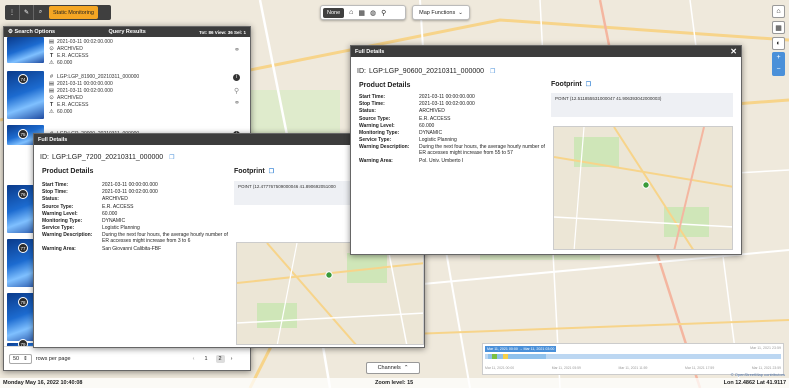 The height and width of the screenshot is (388, 789). Describe the element at coordinates (40, 12) in the screenshot. I see `search-icon: ⌕` at that location.